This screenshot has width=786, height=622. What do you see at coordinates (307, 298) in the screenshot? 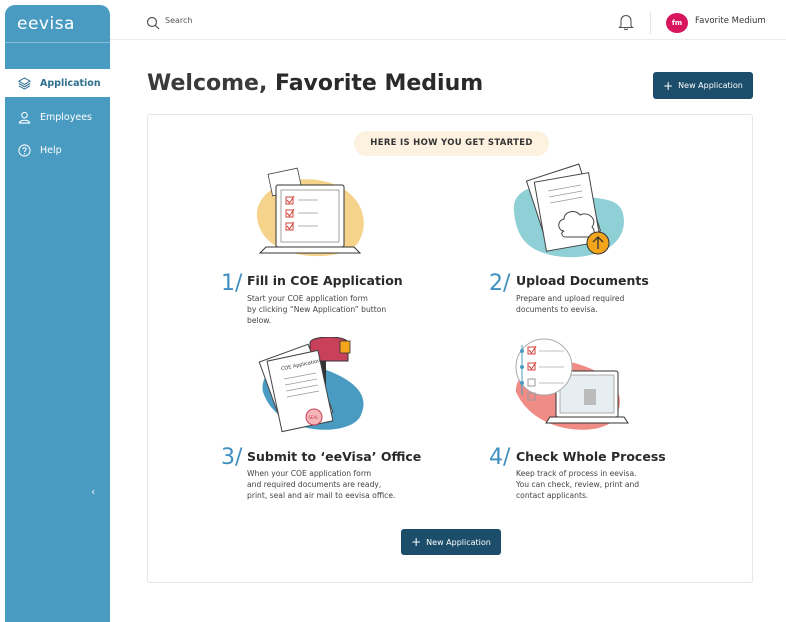
I see `desc-line: Start your COE application form` at bounding box center [307, 298].